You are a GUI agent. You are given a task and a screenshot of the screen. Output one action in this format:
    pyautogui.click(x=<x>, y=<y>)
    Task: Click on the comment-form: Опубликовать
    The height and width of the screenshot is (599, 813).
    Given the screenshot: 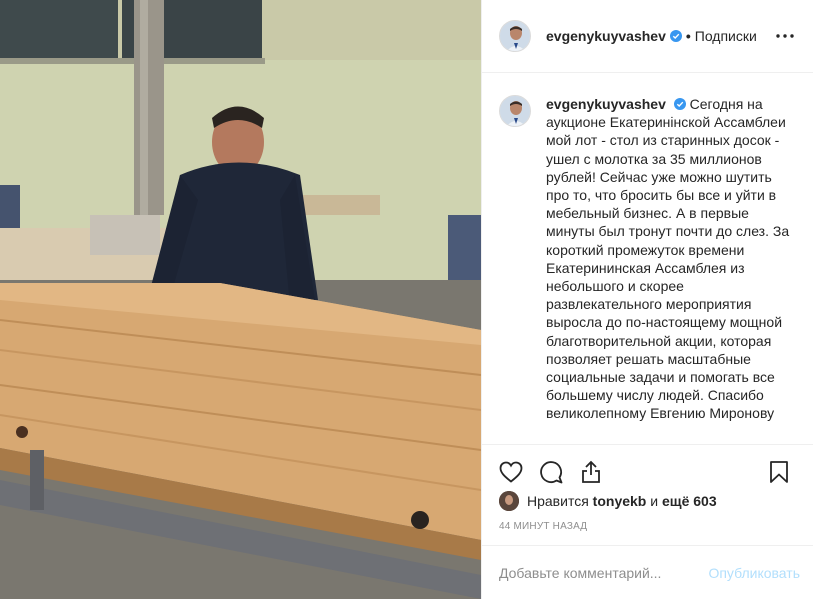 What is the action you would take?
    pyautogui.click(x=647, y=572)
    